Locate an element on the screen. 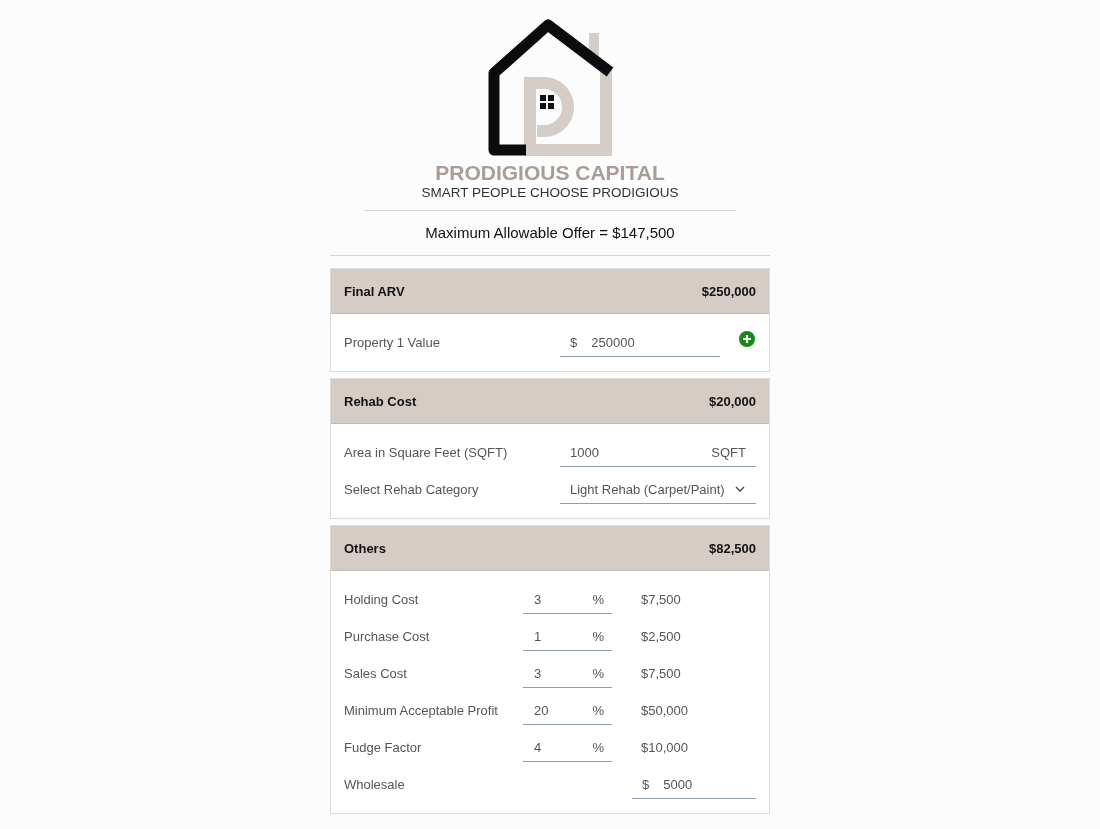 This screenshot has height=829, width=1100. value-input: $ 250000 is located at coordinates (640, 342).